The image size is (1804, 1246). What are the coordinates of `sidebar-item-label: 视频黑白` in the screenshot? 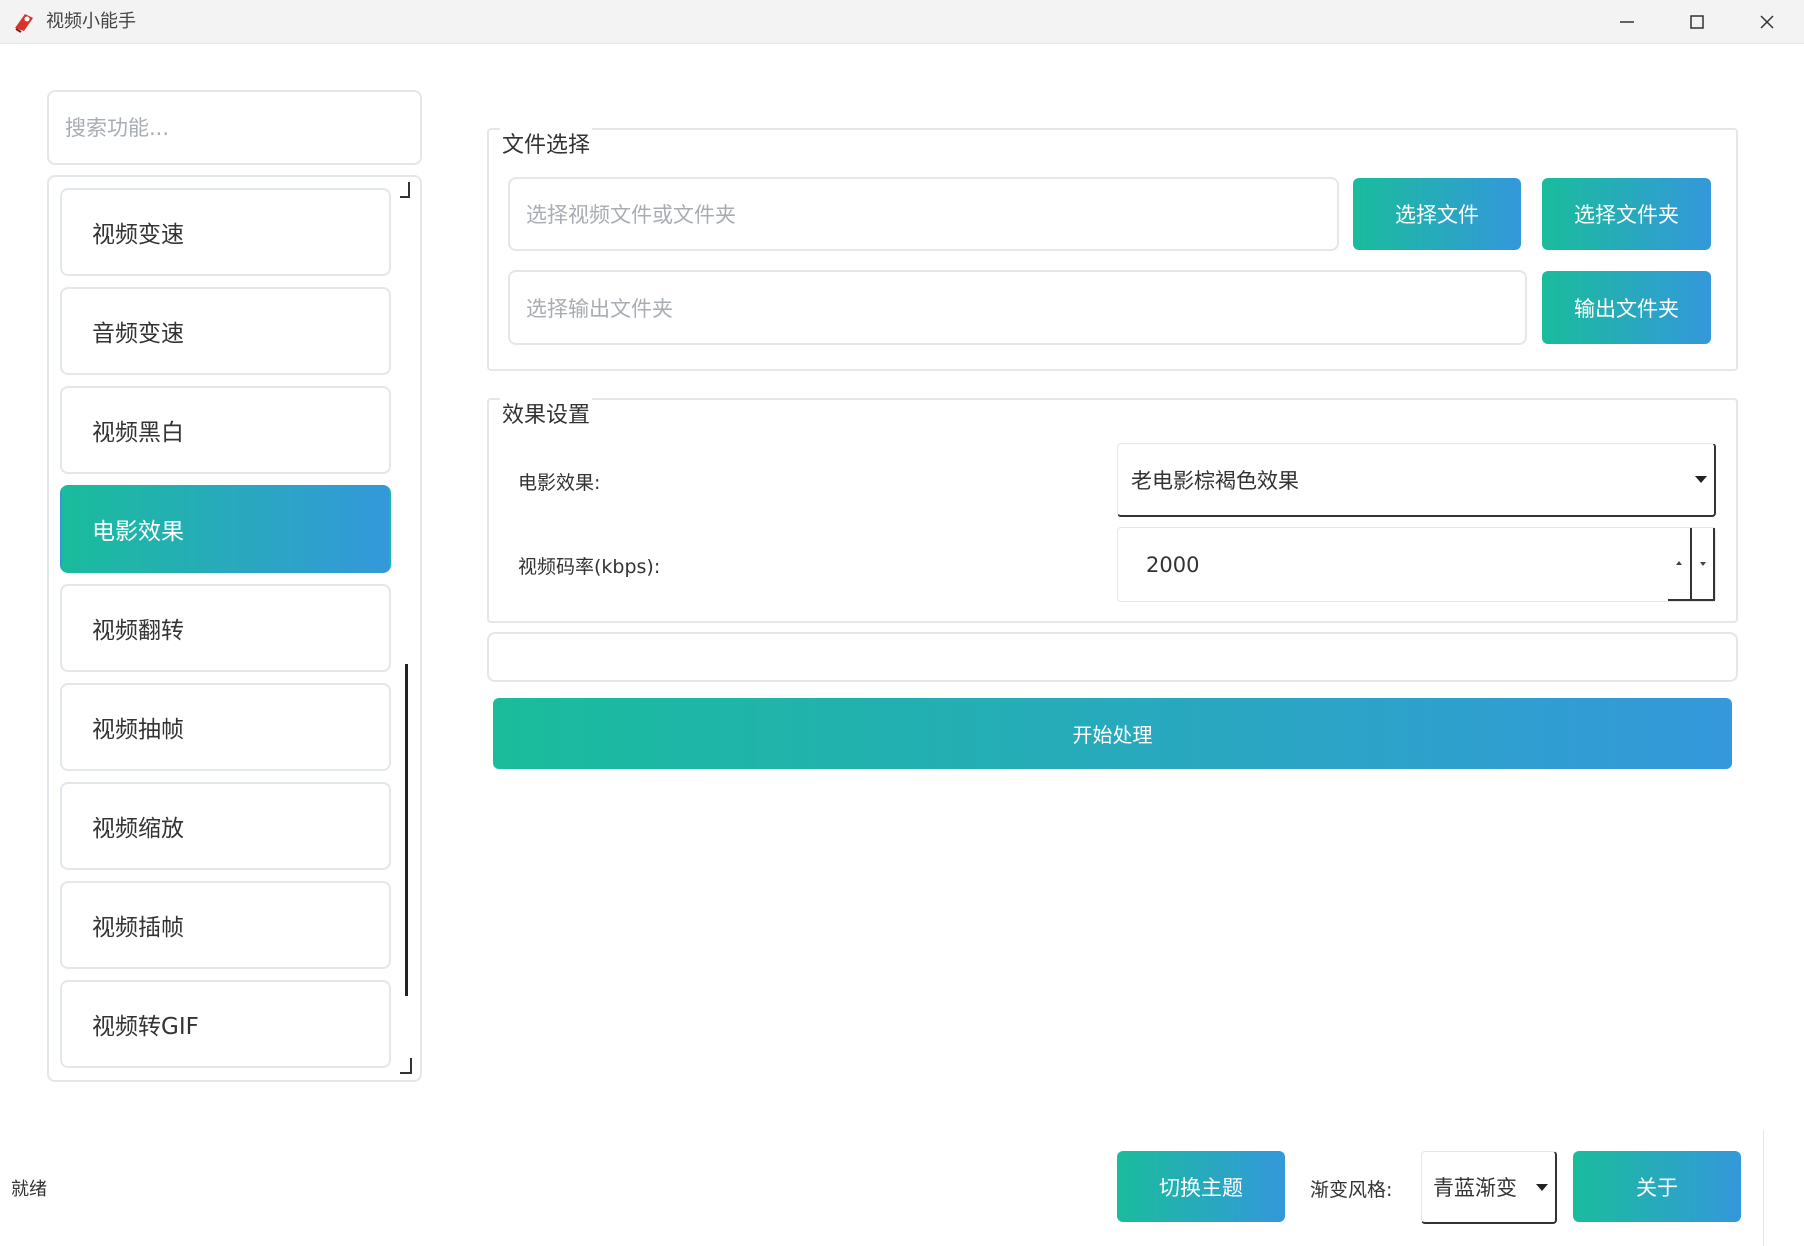 It's located at (138, 433).